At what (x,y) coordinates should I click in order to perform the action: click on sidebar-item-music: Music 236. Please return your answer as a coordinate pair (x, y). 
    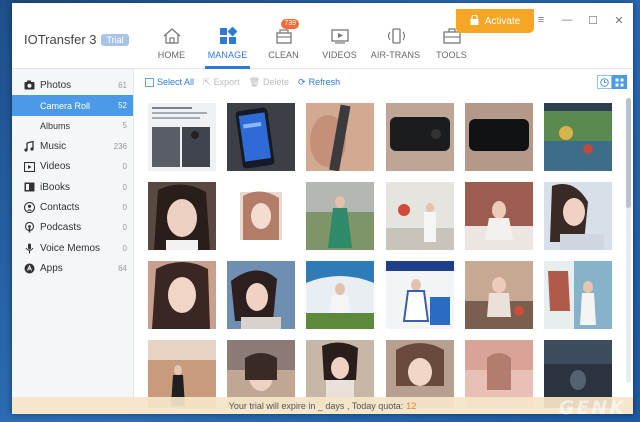
    Looking at the image, I should click on (72, 146).